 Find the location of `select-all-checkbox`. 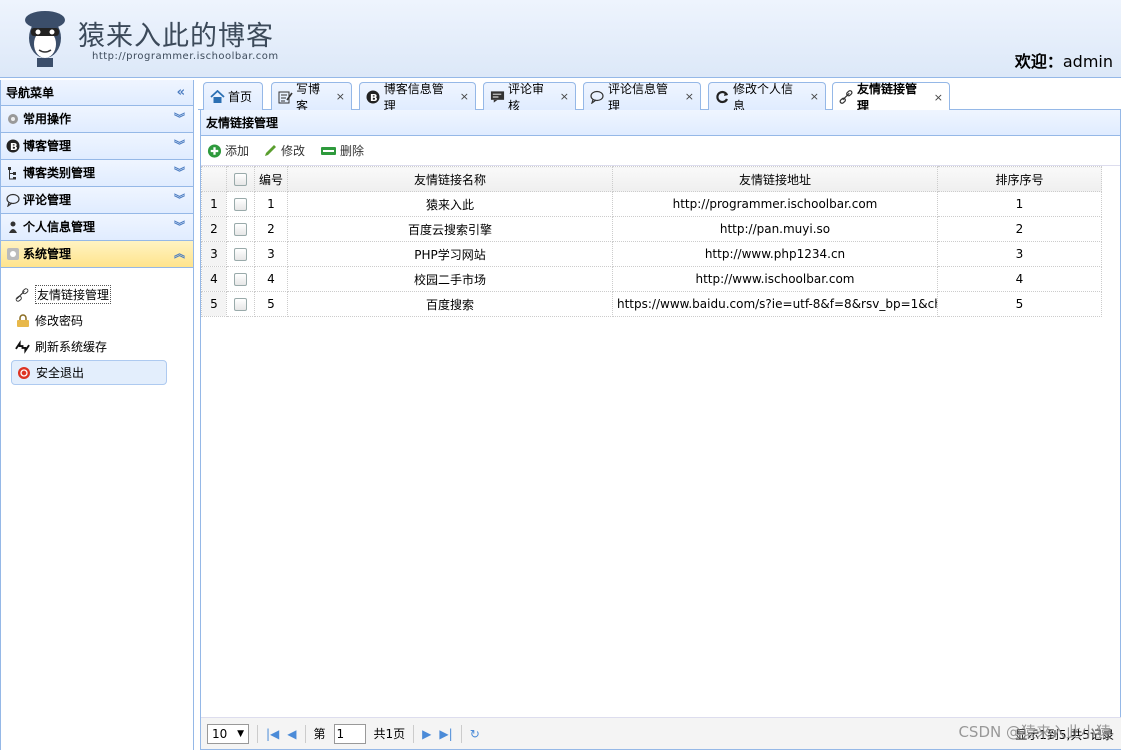

select-all-checkbox is located at coordinates (240, 179).